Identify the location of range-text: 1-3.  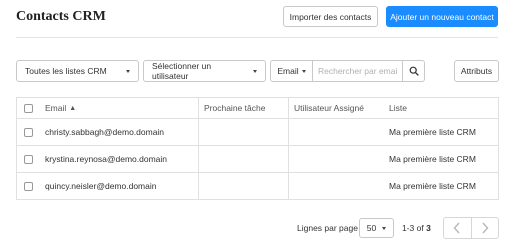
(408, 228).